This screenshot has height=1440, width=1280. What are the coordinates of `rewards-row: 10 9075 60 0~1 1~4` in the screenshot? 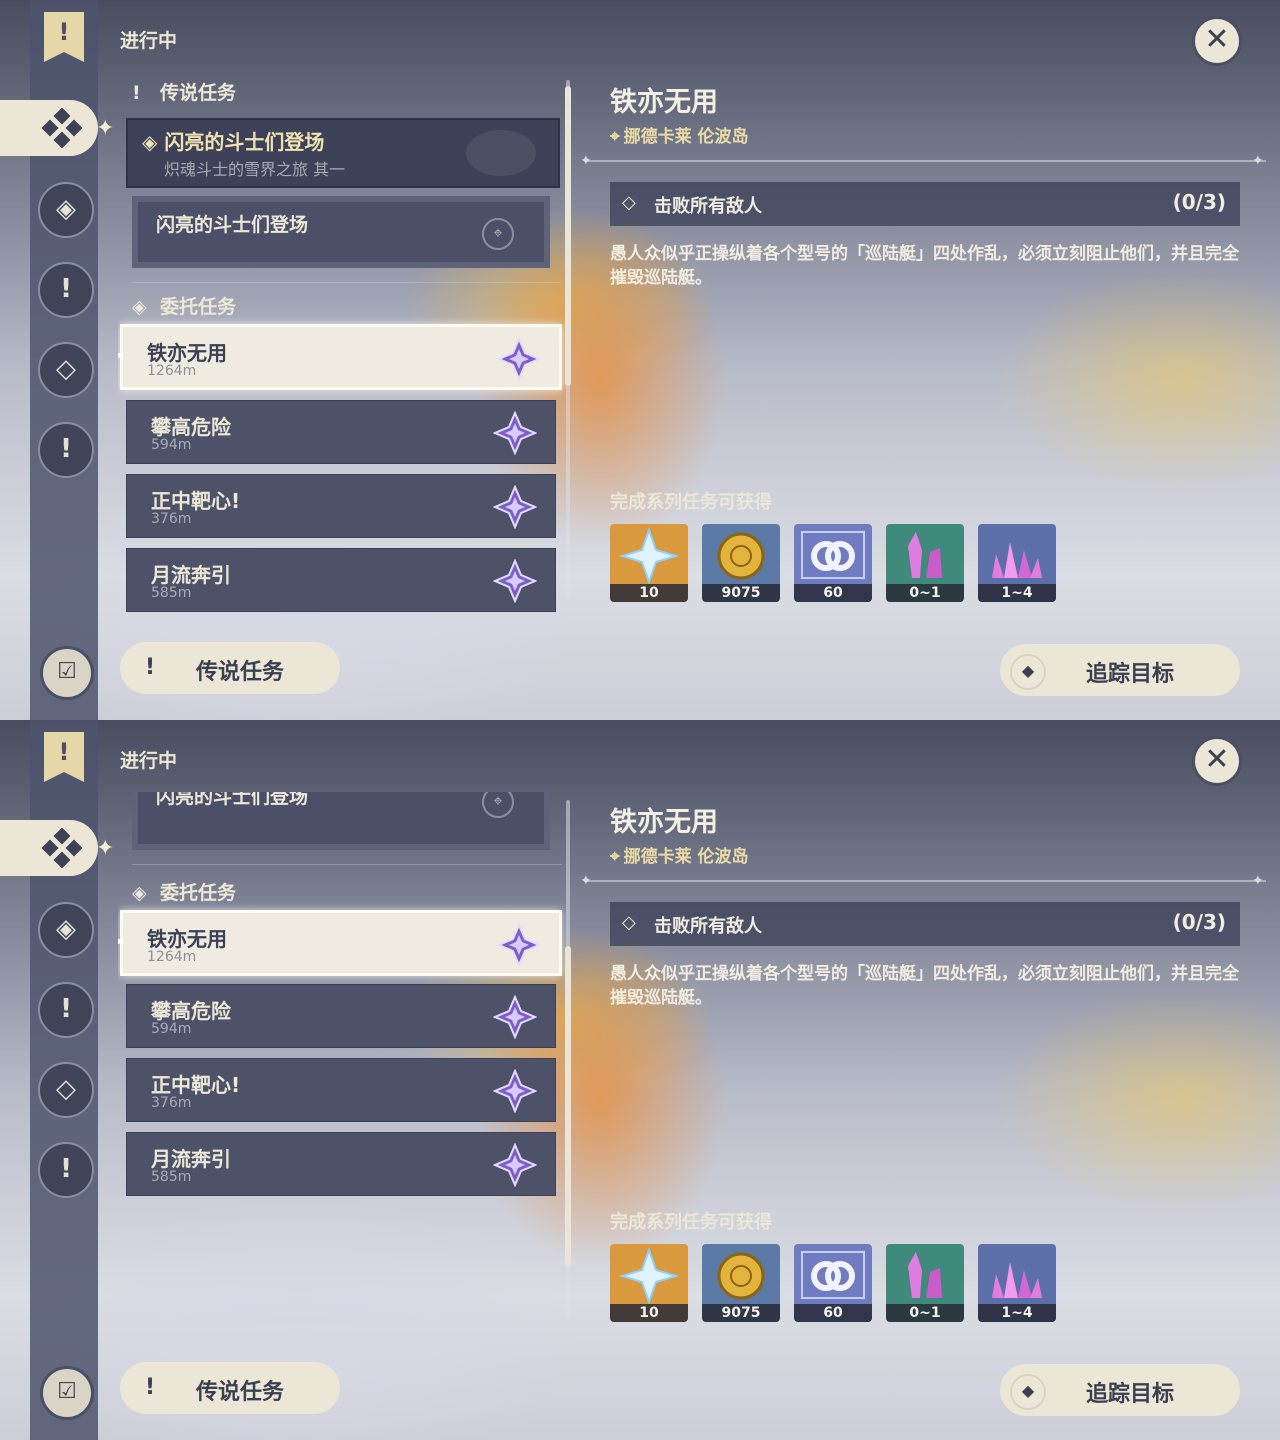 It's located at (840, 564).